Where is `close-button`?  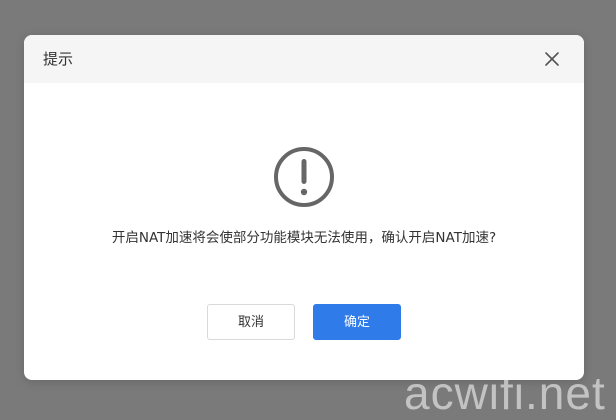
close-button is located at coordinates (552, 59).